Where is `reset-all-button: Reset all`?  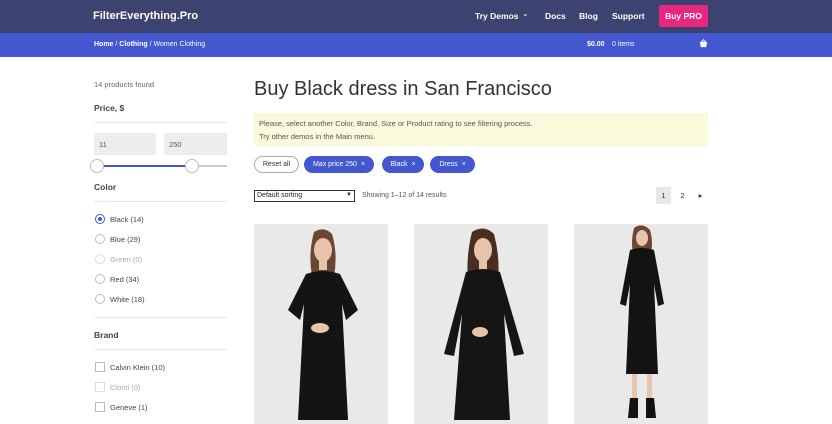
reset-all-button: Reset all is located at coordinates (276, 164).